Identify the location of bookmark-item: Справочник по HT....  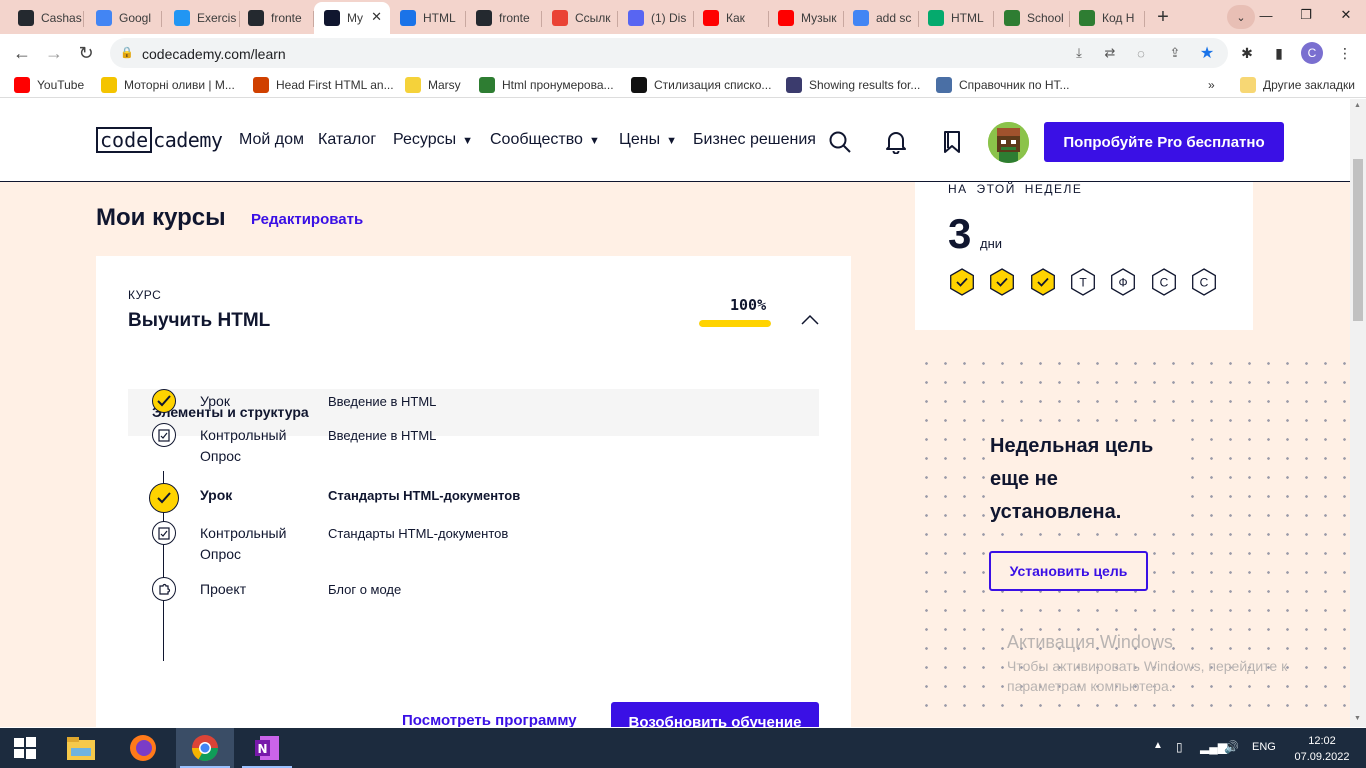
(1003, 85).